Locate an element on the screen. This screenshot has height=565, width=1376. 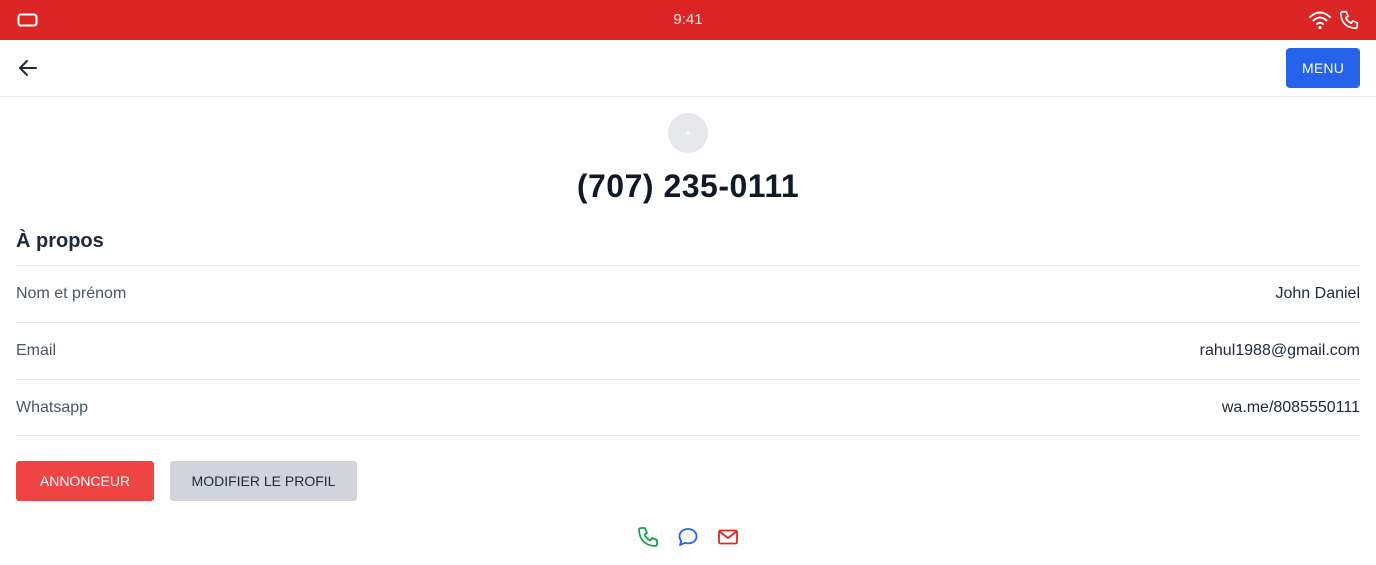
info-row-email: Email rahul1988@gmail.com is located at coordinates (688, 350).